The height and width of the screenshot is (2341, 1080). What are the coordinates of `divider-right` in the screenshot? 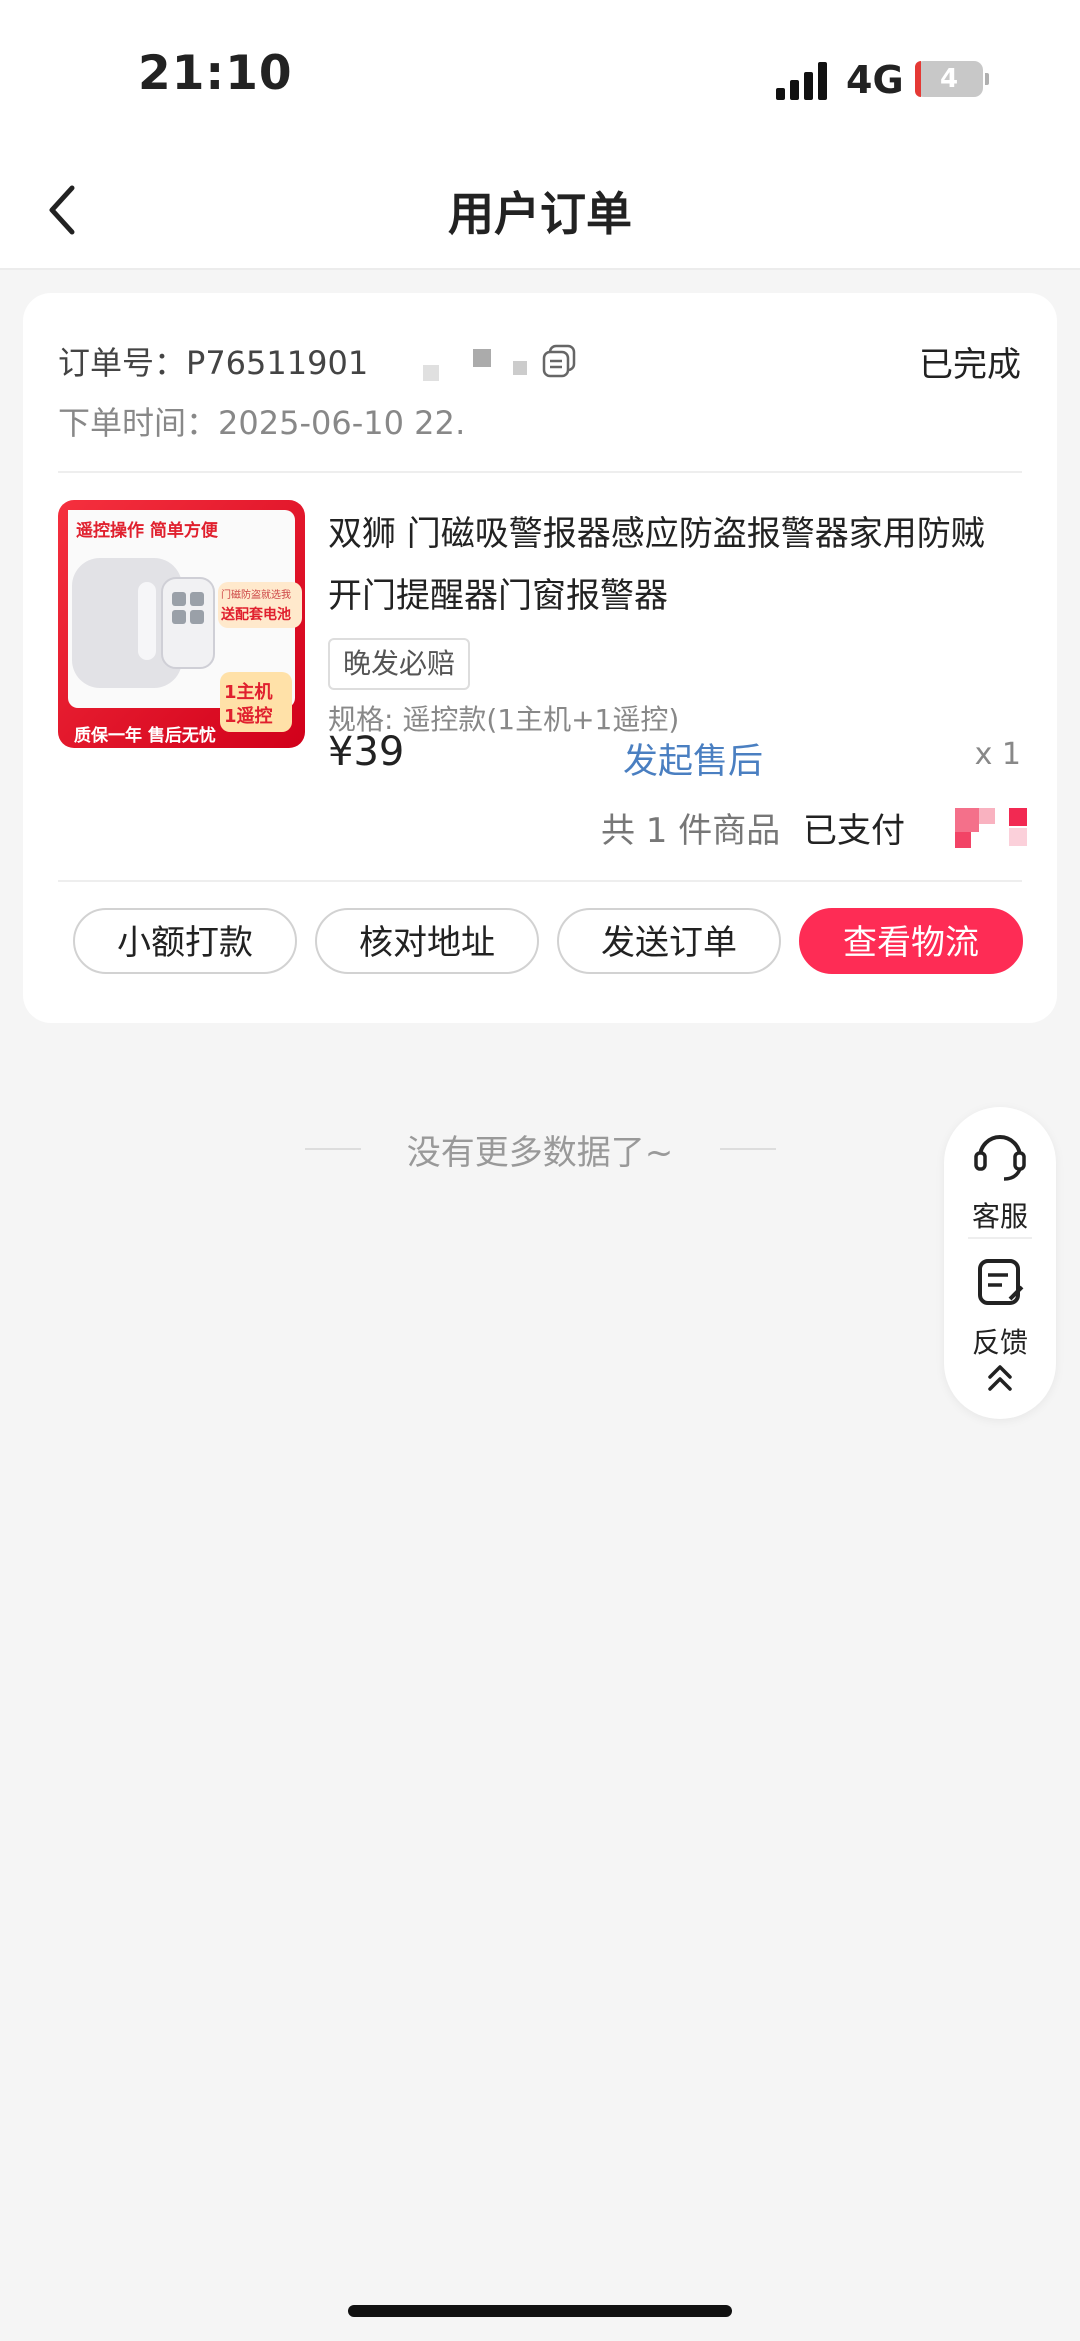 It's located at (748, 1149).